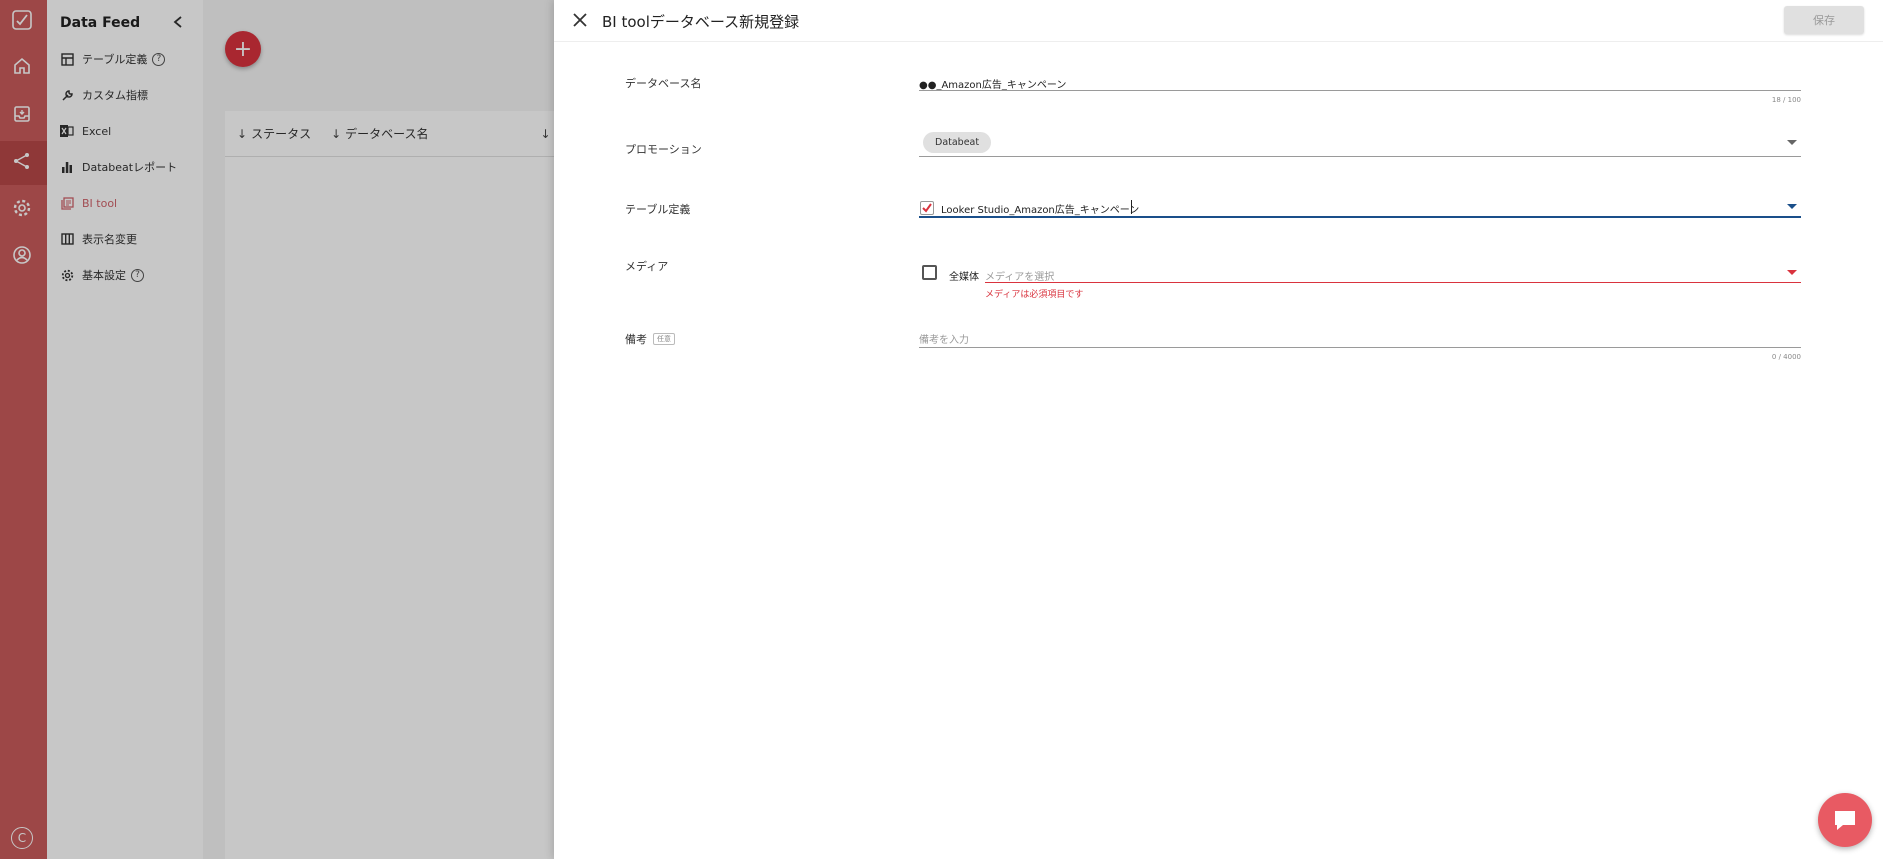  I want to click on chat-icon, so click(1845, 820).